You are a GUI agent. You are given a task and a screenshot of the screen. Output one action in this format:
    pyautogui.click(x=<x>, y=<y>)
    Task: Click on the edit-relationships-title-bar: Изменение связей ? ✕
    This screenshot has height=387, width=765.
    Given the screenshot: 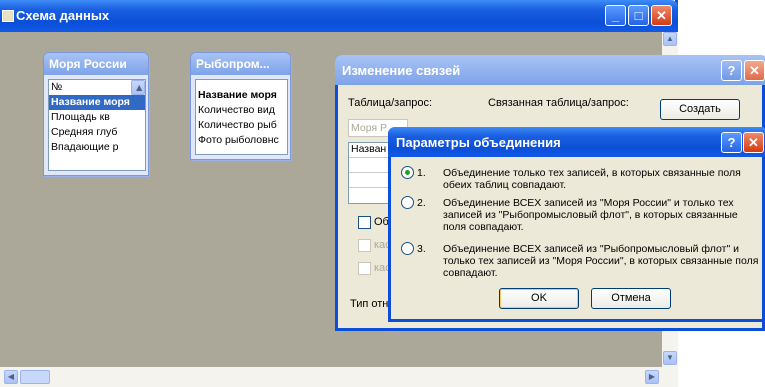 What is the action you would take?
    pyautogui.click(x=550, y=70)
    